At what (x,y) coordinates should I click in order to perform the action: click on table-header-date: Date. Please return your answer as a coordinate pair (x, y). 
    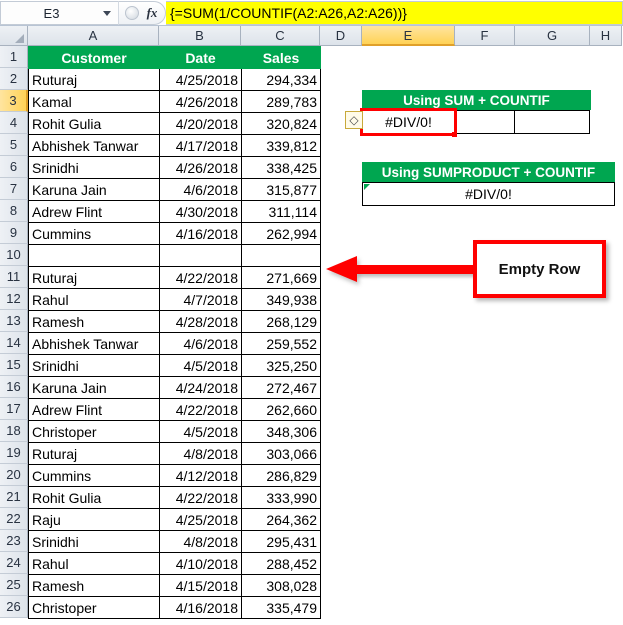
    Looking at the image, I should click on (200, 57).